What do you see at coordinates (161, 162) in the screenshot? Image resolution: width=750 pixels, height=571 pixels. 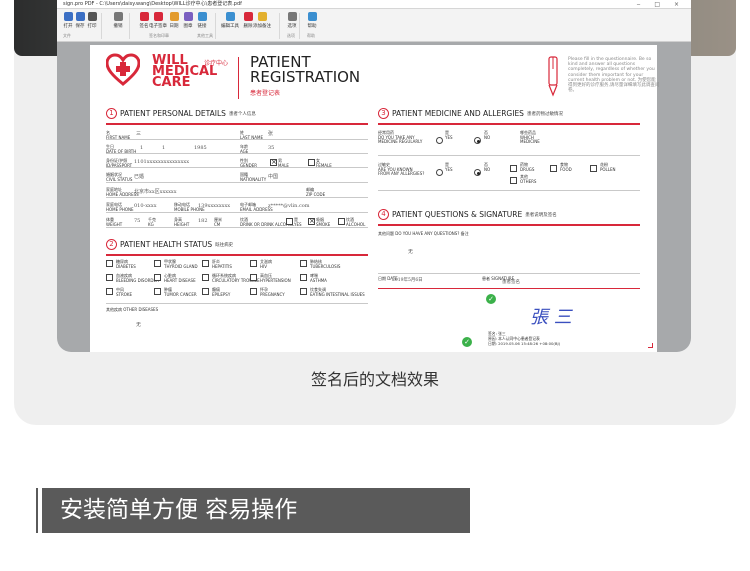 I see `id-value: 1101xxxxxxxxxxxxxxx` at bounding box center [161, 162].